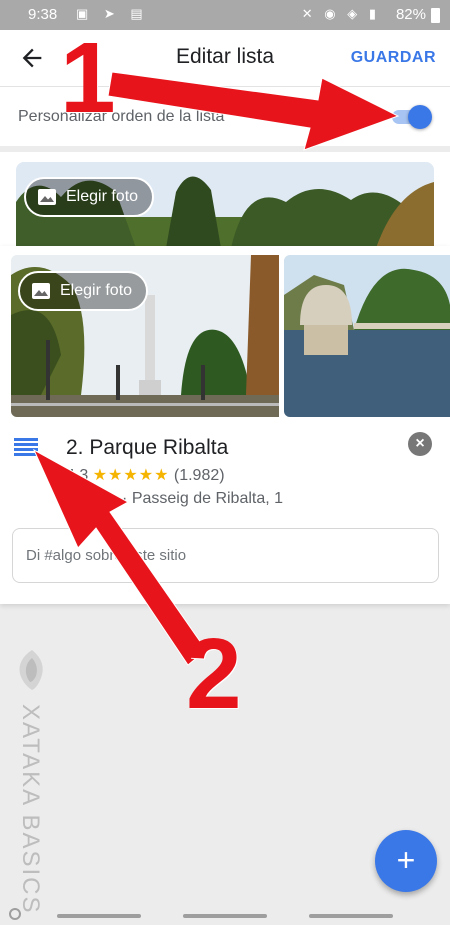  What do you see at coordinates (77, 475) in the screenshot?
I see `rating-value: 4,3` at bounding box center [77, 475].